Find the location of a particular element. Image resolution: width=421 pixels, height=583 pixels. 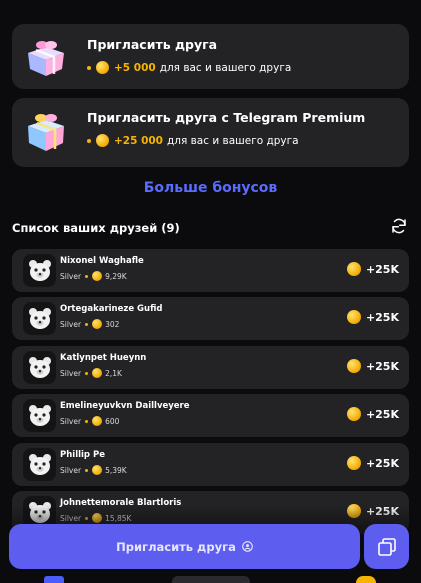

invite-friend-button: Пригласить друга is located at coordinates (184, 546).